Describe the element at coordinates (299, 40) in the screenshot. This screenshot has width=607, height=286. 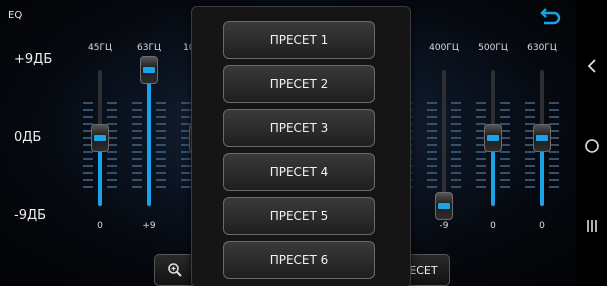
I see `preset-1-button: ПРЕСЕТ 1` at that location.